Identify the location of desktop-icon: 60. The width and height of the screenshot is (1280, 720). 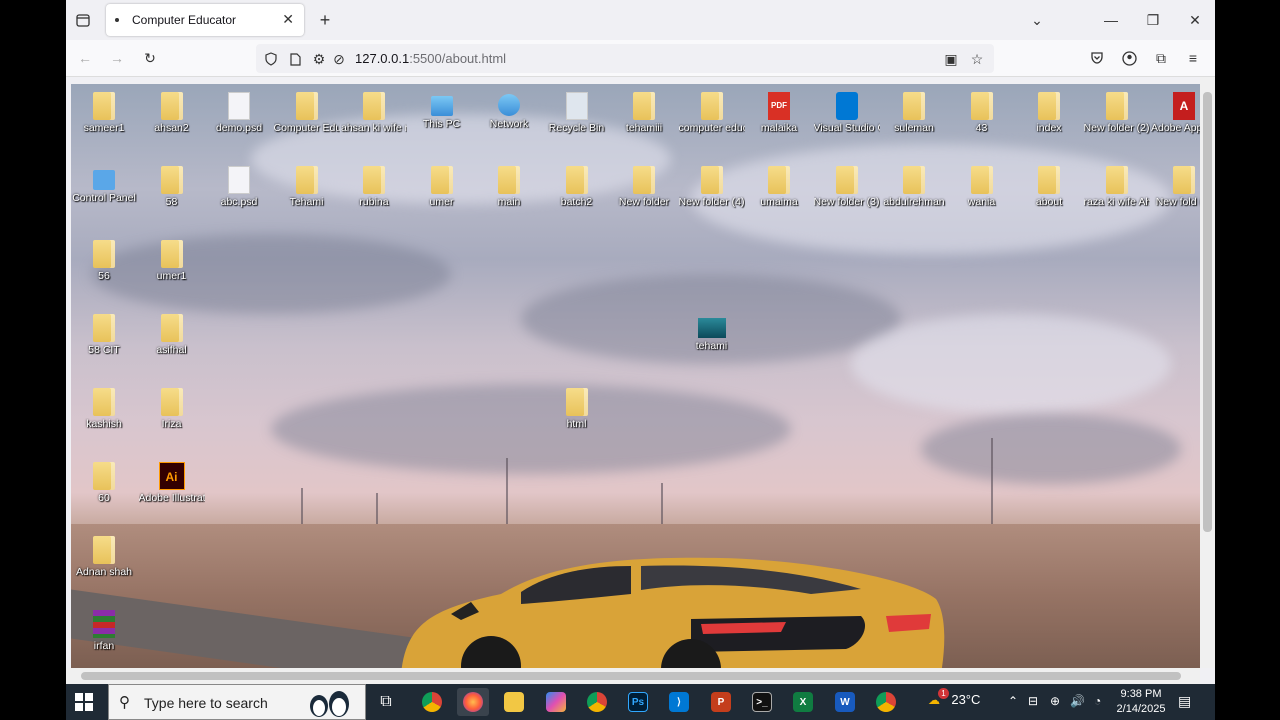
(104, 487).